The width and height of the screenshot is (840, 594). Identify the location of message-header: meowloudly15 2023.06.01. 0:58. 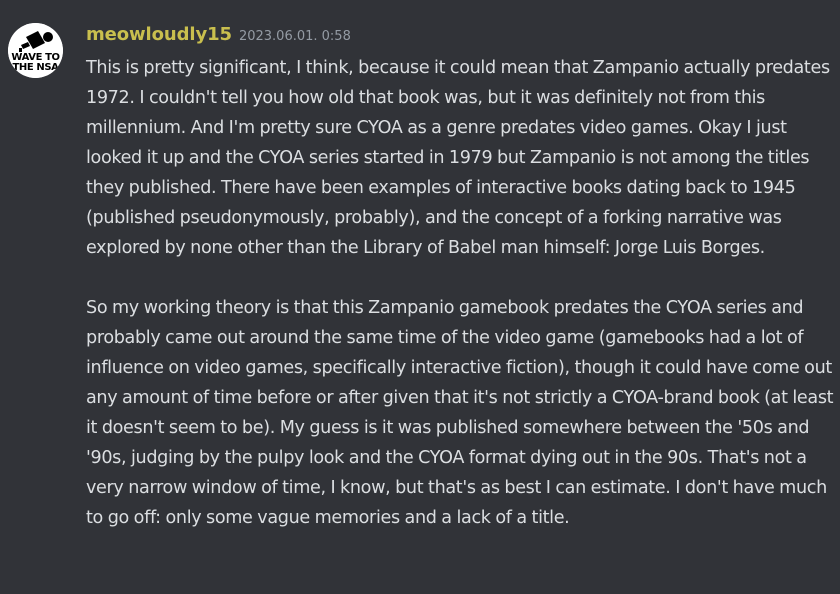
(218, 38).